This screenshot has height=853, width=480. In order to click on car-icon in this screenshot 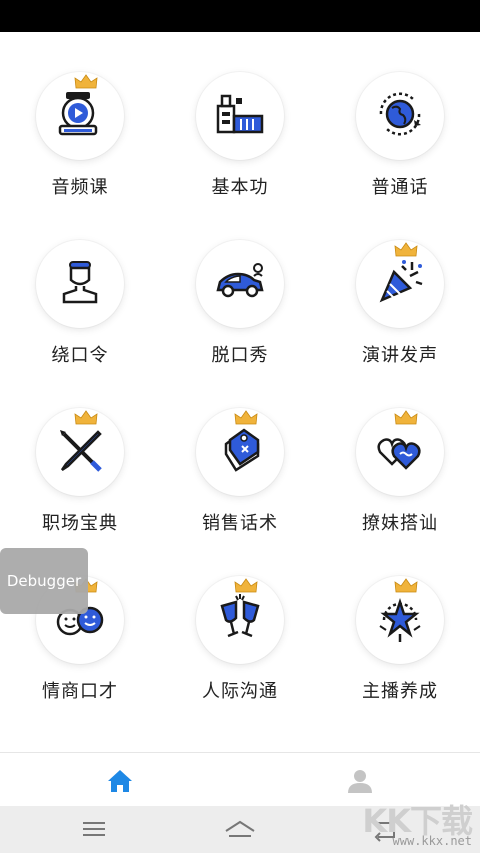, I will do `click(240, 280)`.